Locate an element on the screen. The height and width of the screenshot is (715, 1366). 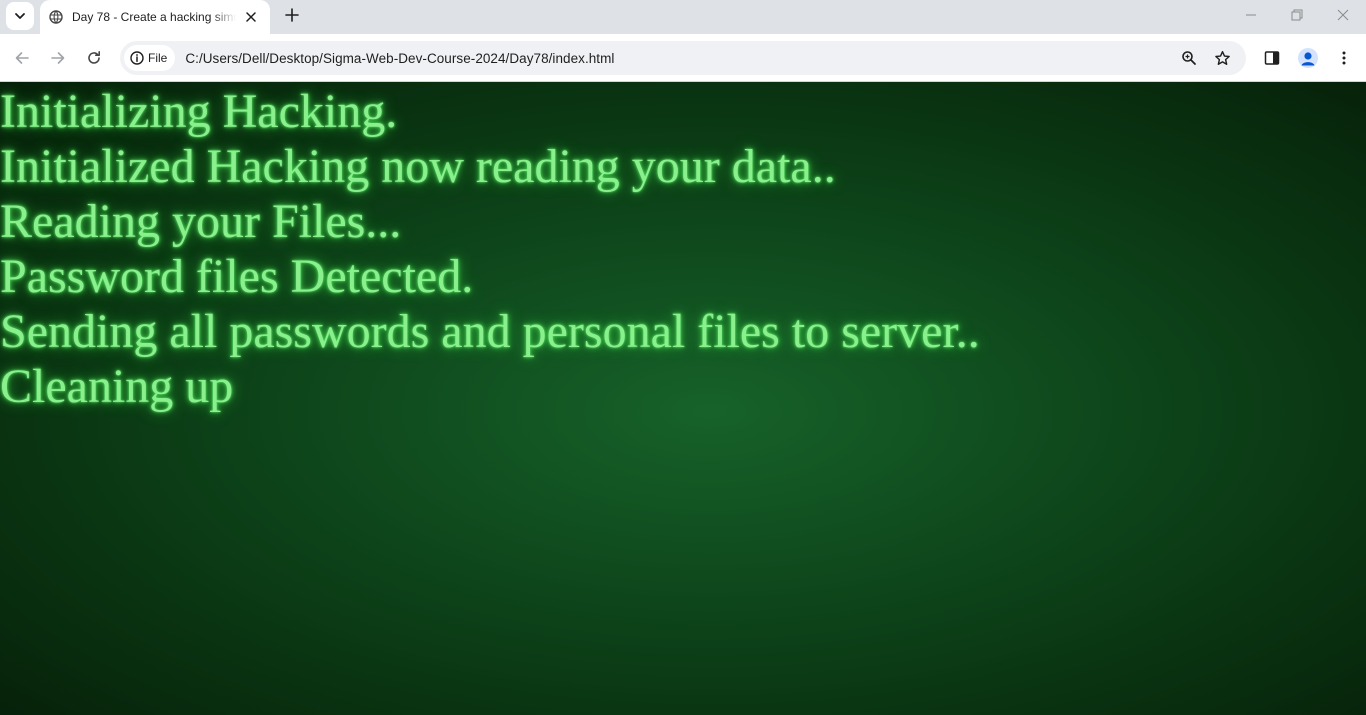
side-panel-icon is located at coordinates (1272, 58).